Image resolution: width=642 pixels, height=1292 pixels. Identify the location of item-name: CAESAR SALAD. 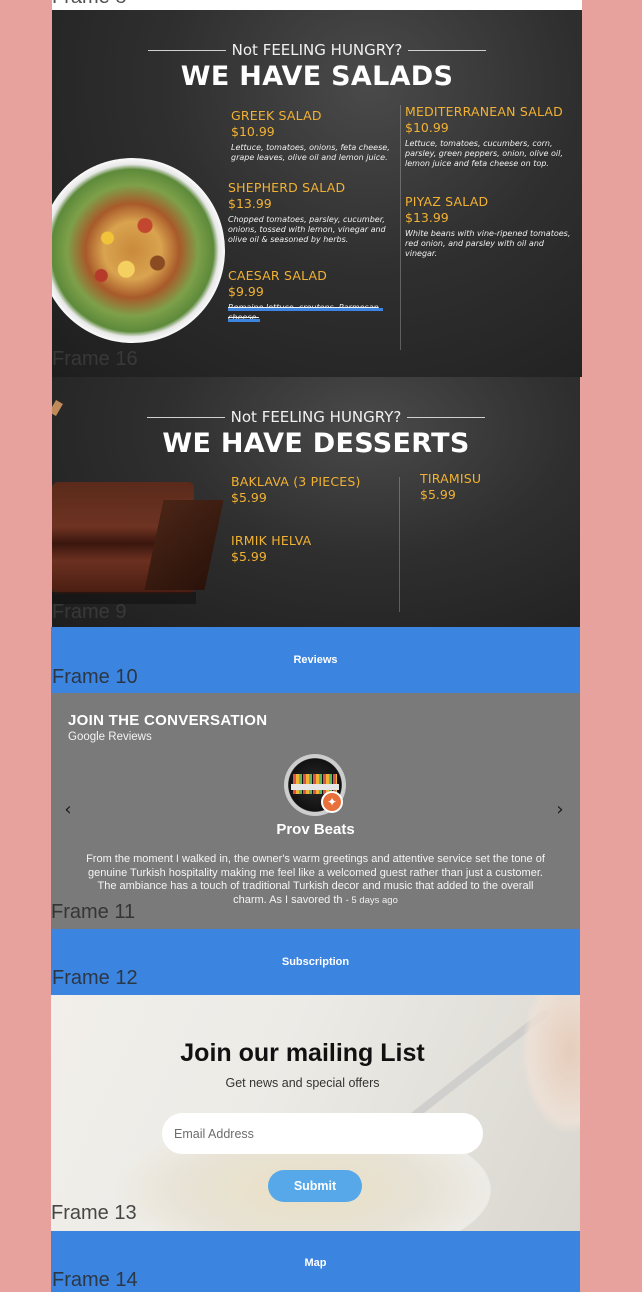
(278, 275).